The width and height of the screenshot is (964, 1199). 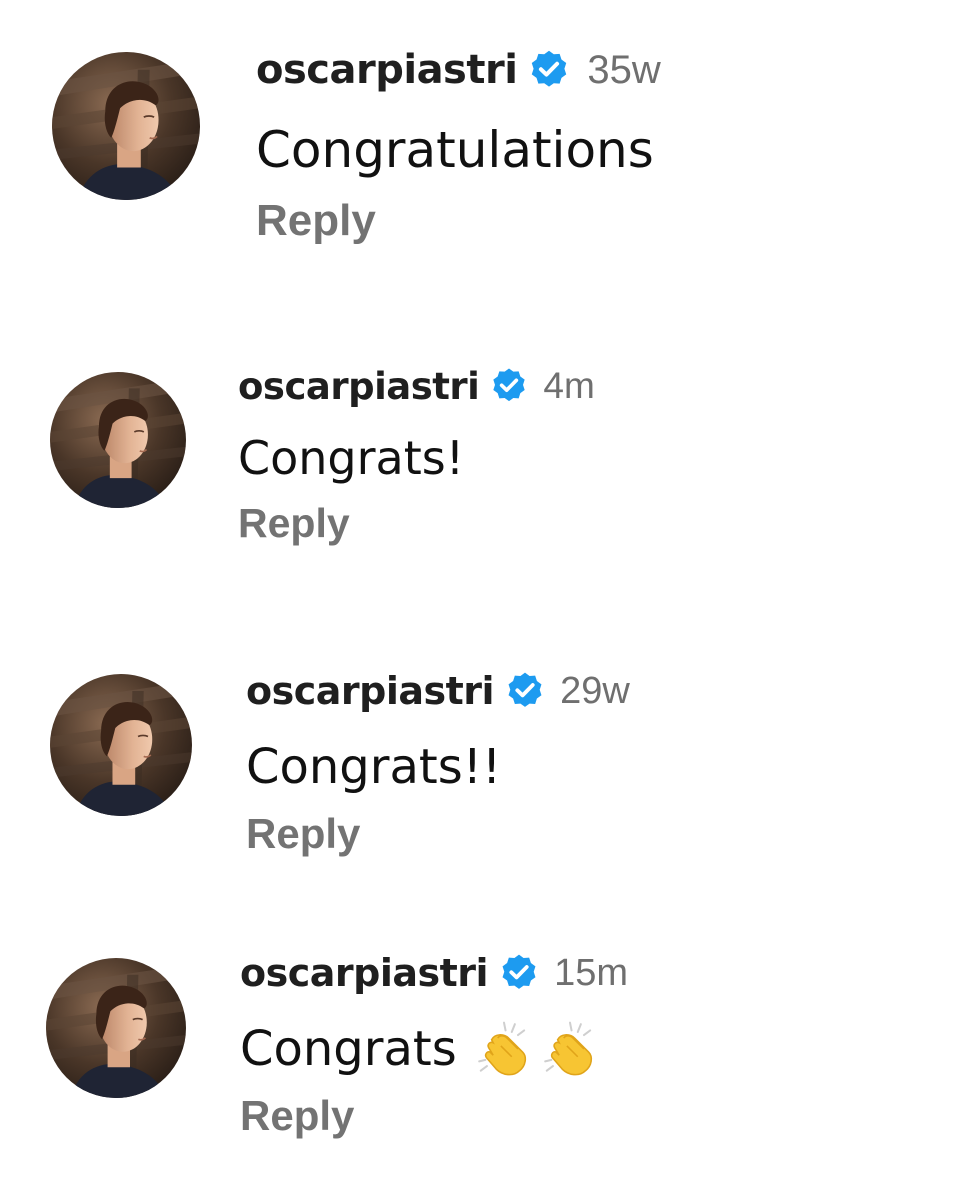 I want to click on comment-text: Congrats!, so click(x=351, y=458).